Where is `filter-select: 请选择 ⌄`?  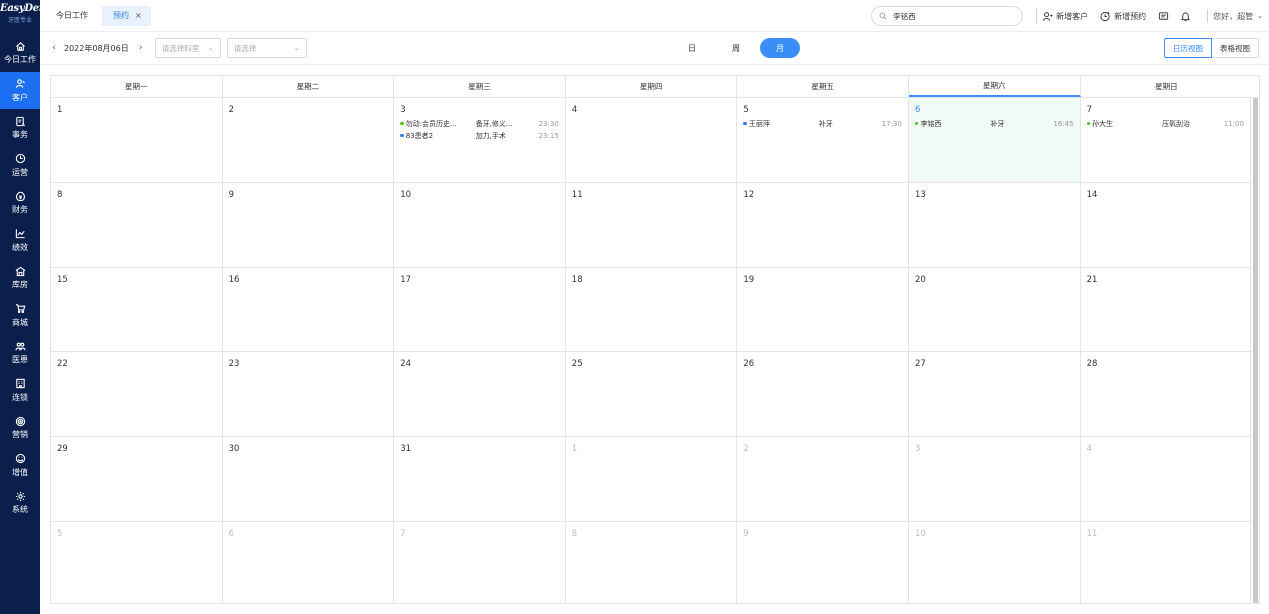
filter-select: 请选择 ⌄ is located at coordinates (266, 48).